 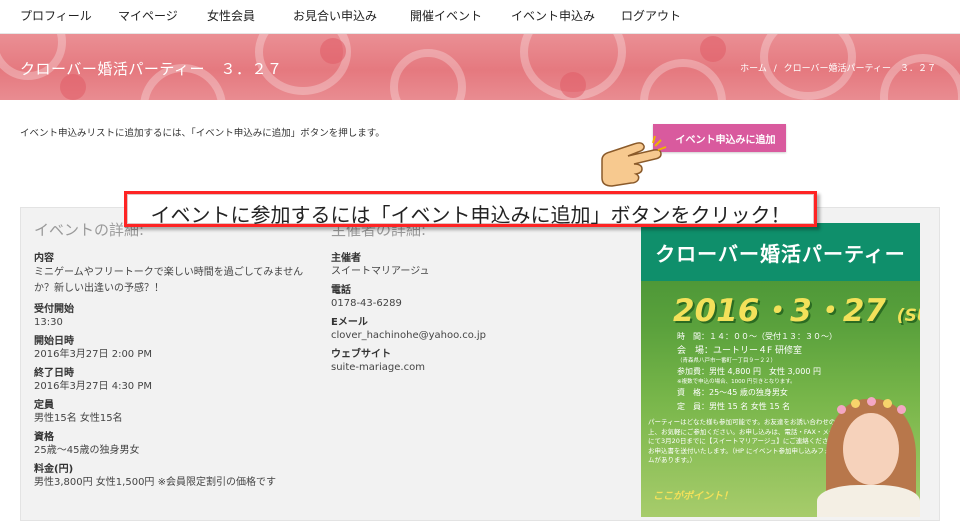 What do you see at coordinates (148, 15) in the screenshot?
I see `nav-mypage: マイページ` at bounding box center [148, 15].